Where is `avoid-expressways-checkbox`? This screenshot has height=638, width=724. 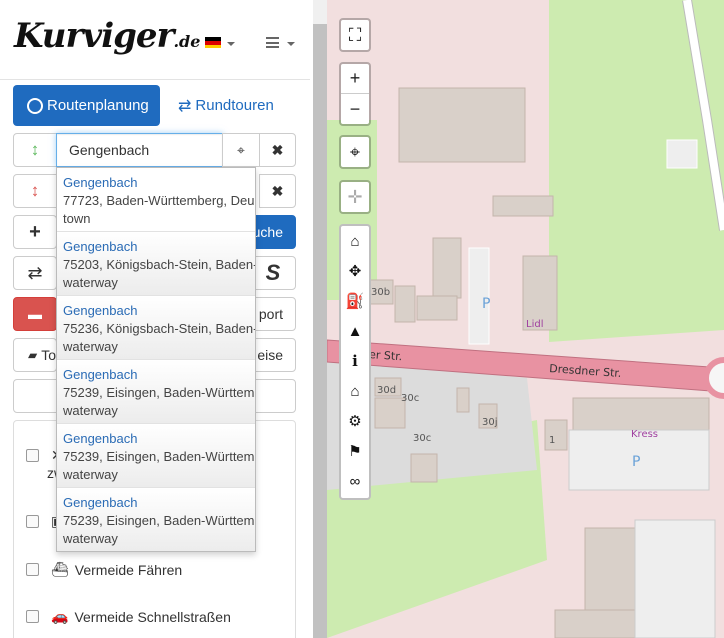 avoid-expressways-checkbox is located at coordinates (32, 616).